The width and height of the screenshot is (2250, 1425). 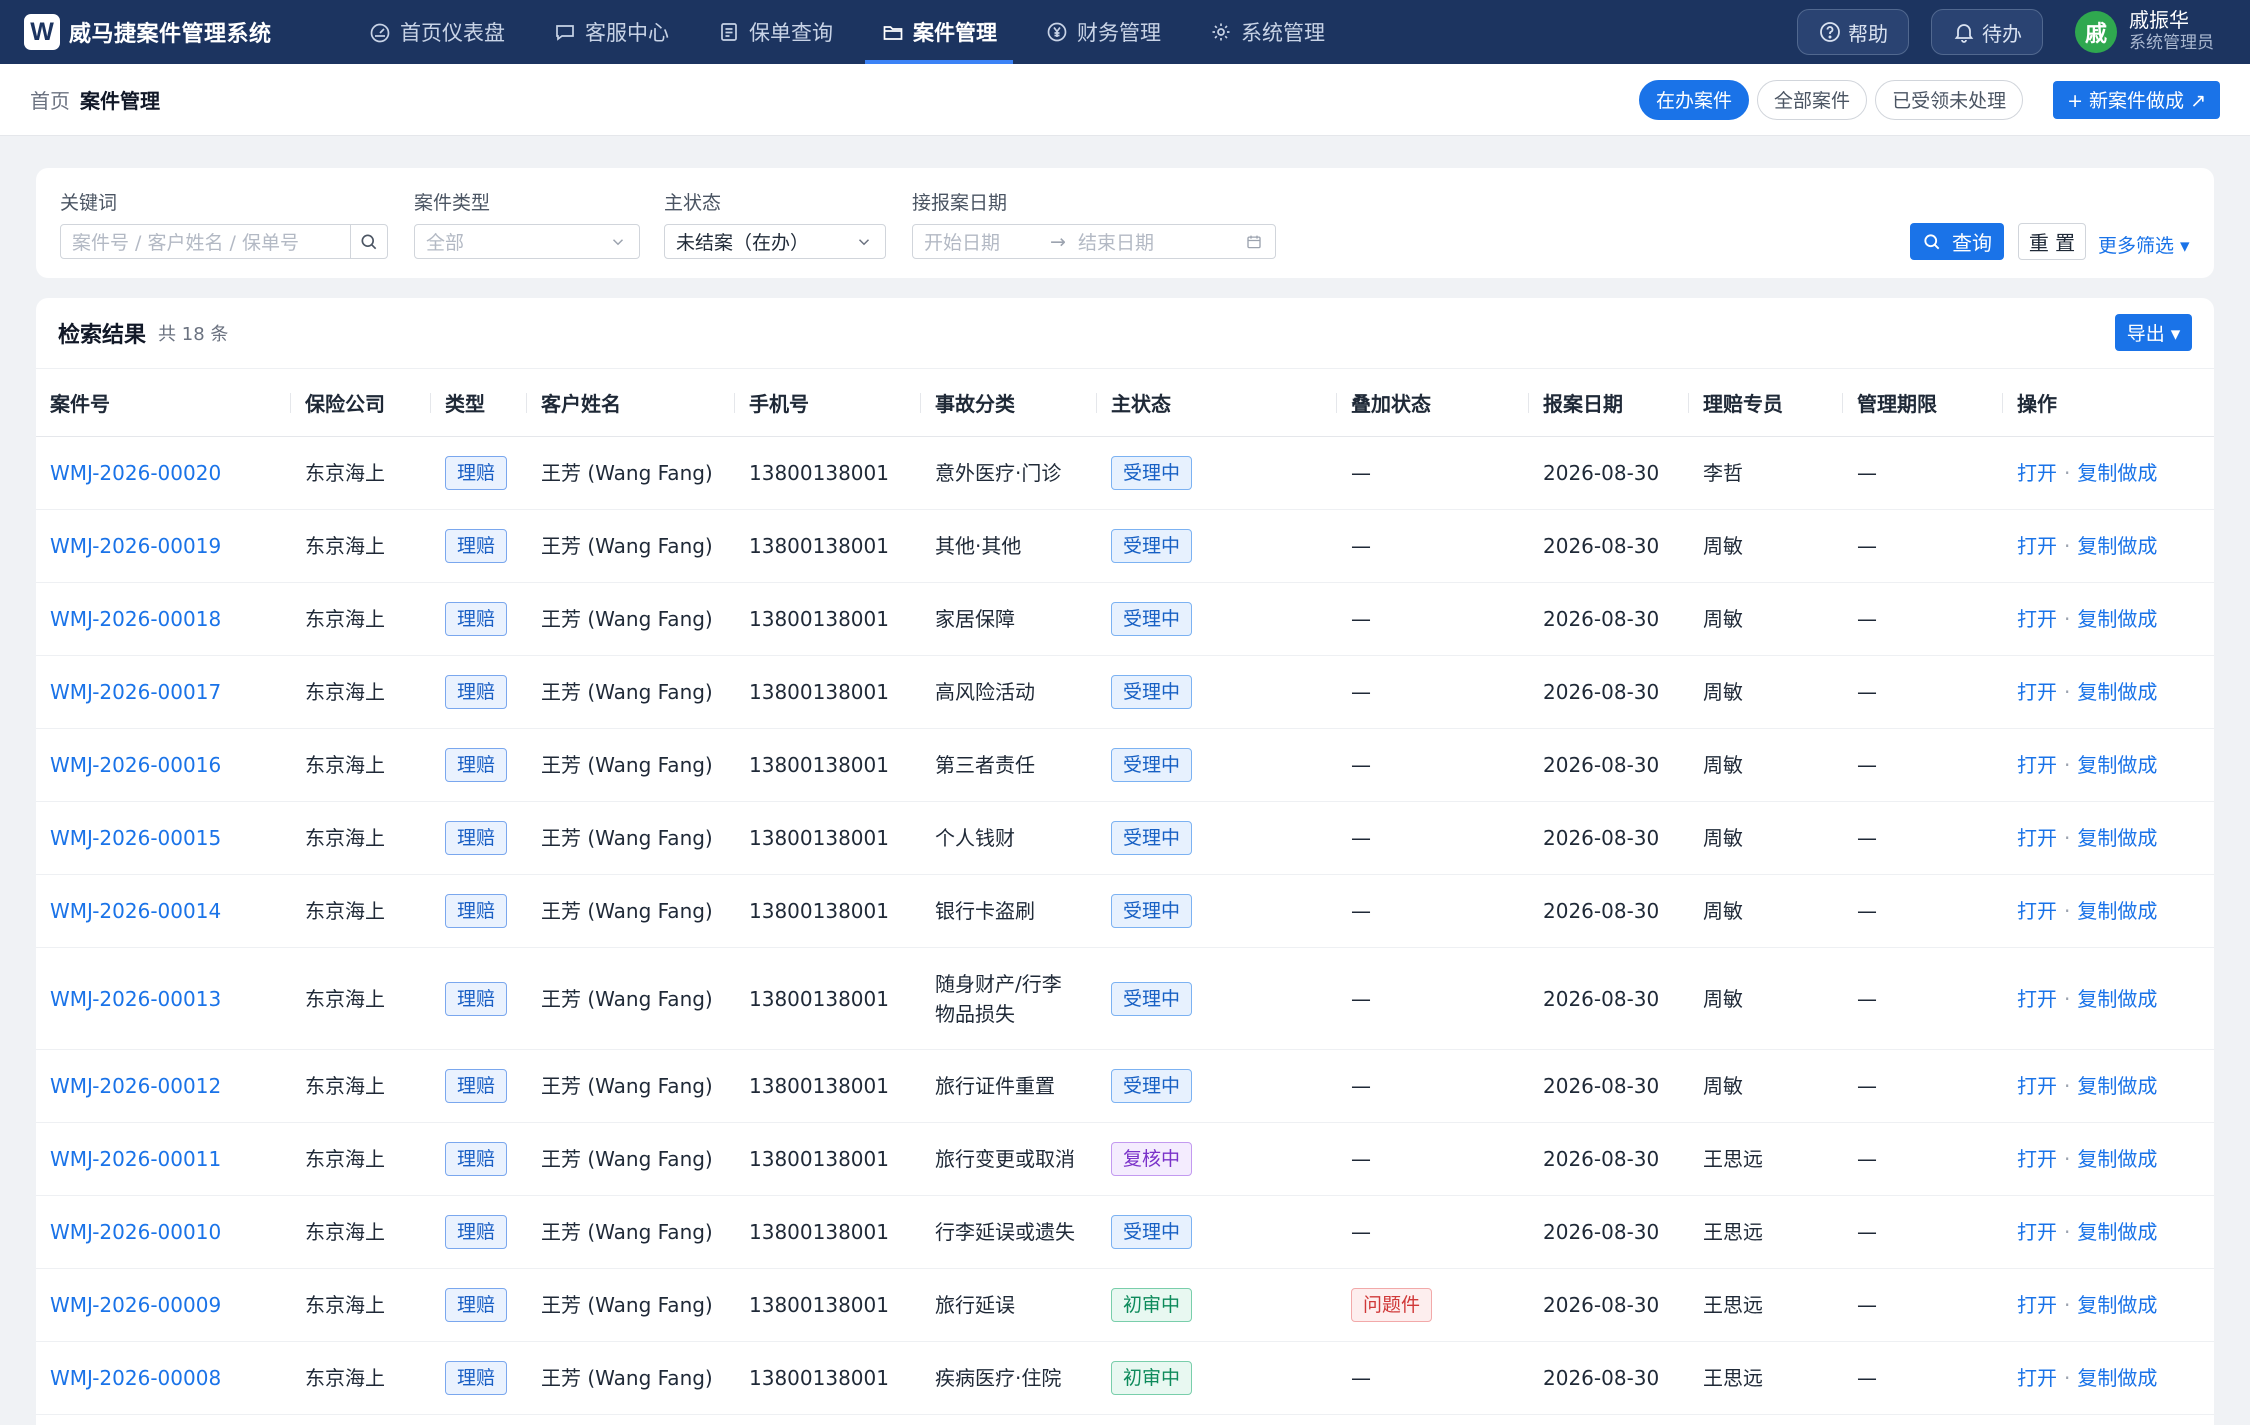 What do you see at coordinates (135, 1305) in the screenshot?
I see `case-id-link: WMJ-2026-00009` at bounding box center [135, 1305].